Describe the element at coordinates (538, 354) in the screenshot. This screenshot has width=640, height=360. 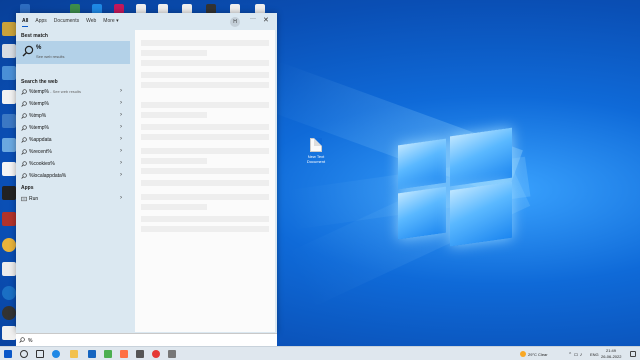
I see `weather-text: 29°C Clear` at that location.